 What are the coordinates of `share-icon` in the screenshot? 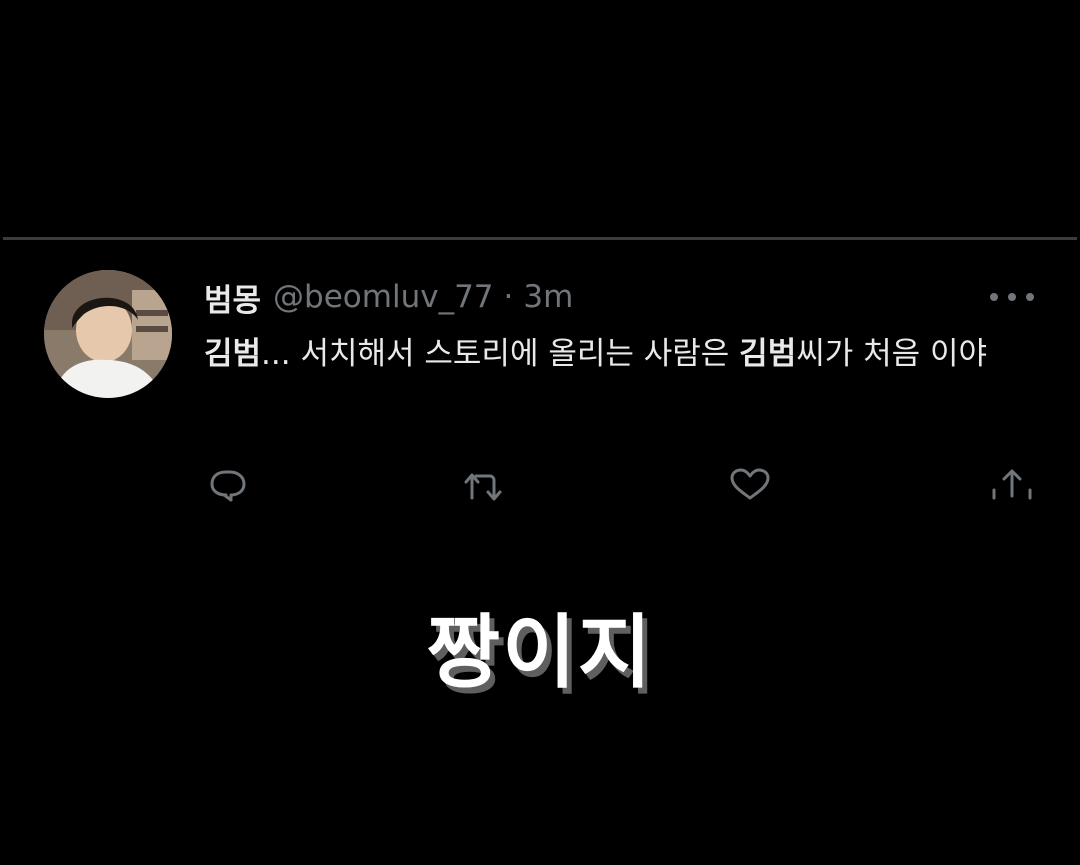 It's located at (1012, 484).